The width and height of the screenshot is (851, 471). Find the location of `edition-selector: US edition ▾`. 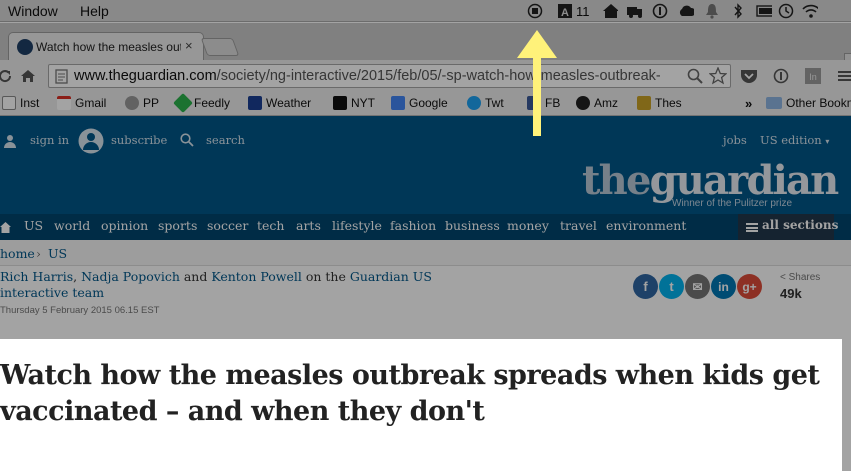

edition-selector: US edition ▾ is located at coordinates (794, 140).